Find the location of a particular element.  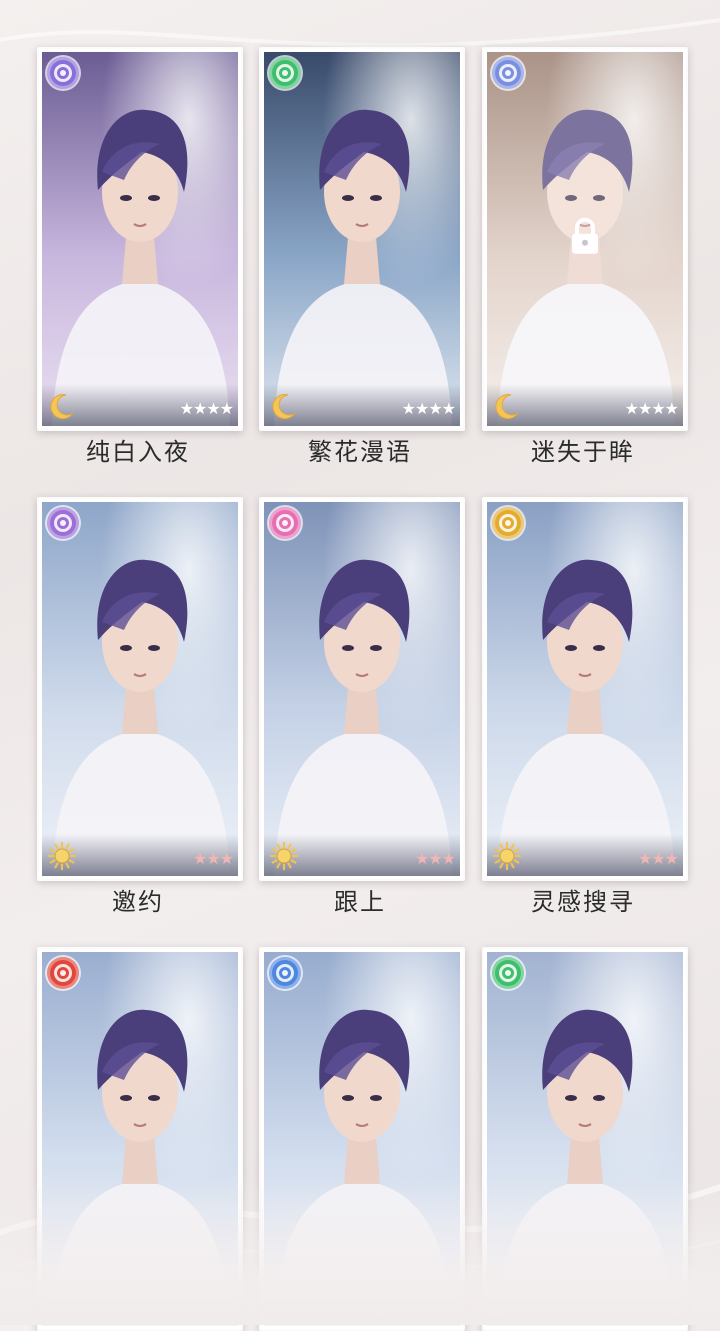

card-title: 繁花漫语 is located at coordinates (360, 452).